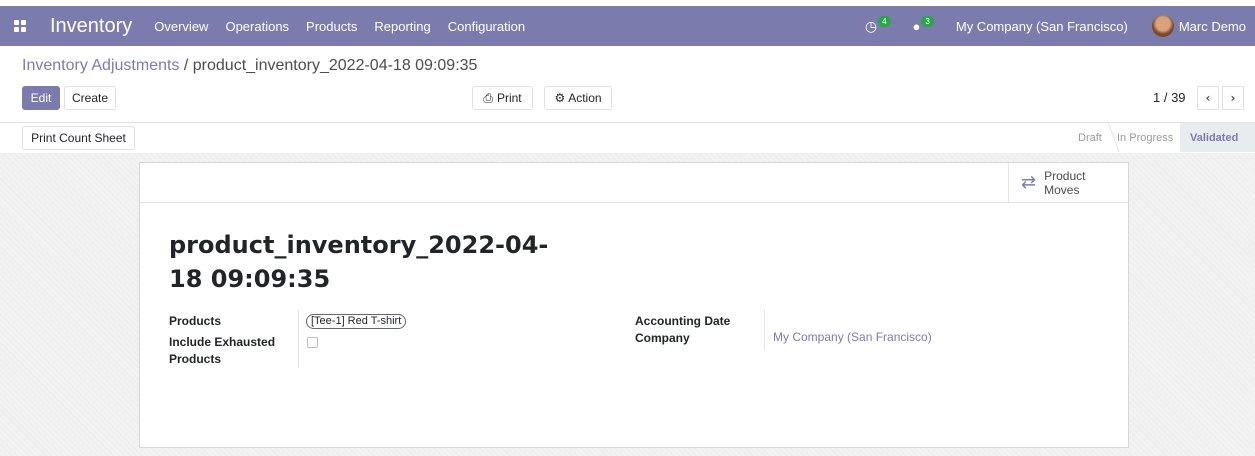 This screenshot has width=1255, height=456. What do you see at coordinates (871, 25) in the screenshot?
I see `clock-icon: ◷` at bounding box center [871, 25].